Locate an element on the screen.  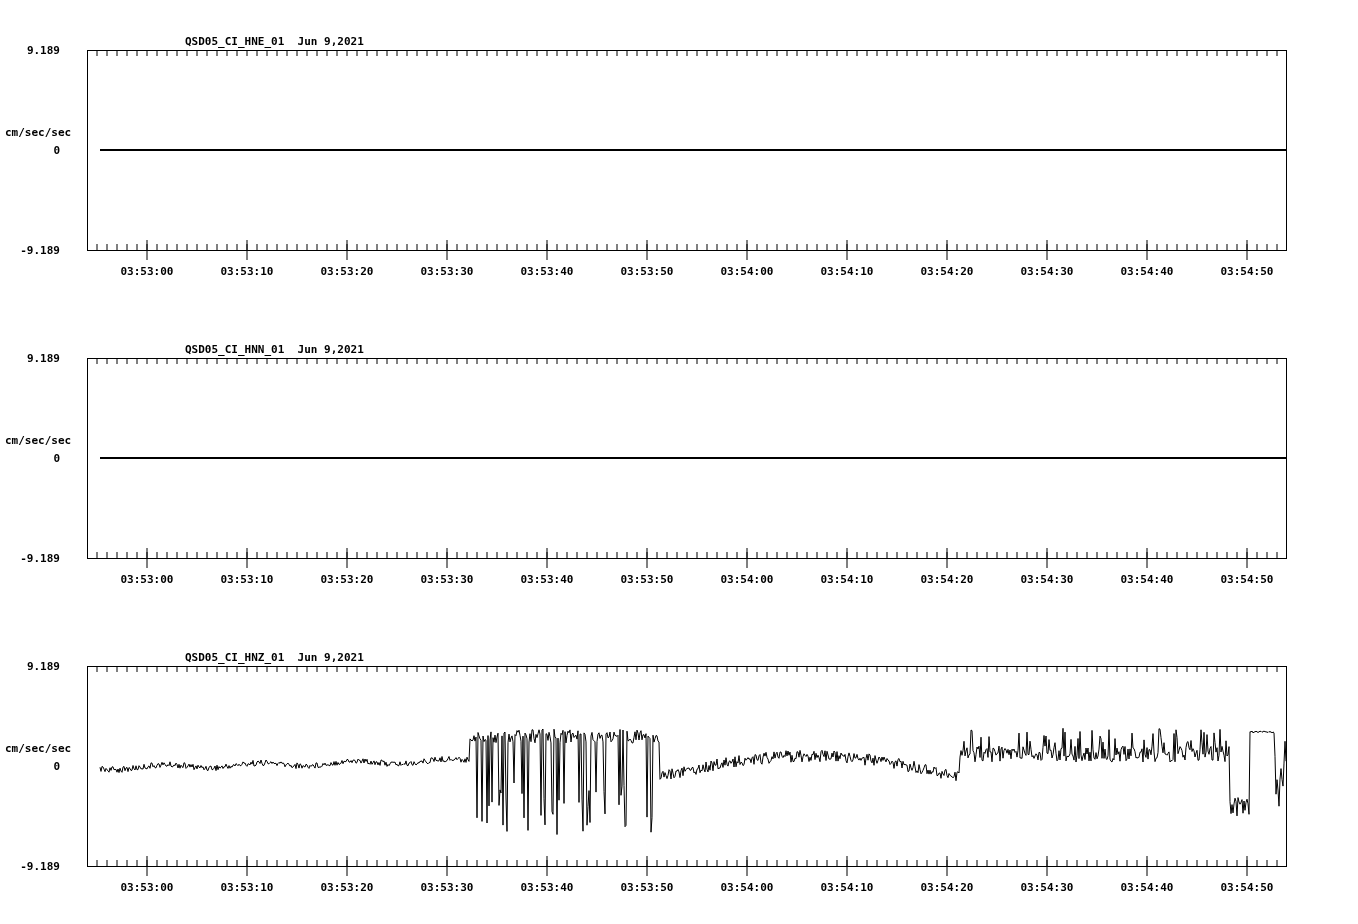
chart-title: QSD05_CI_HNN_01 Jun 9,2021 is located at coordinates (274, 349).